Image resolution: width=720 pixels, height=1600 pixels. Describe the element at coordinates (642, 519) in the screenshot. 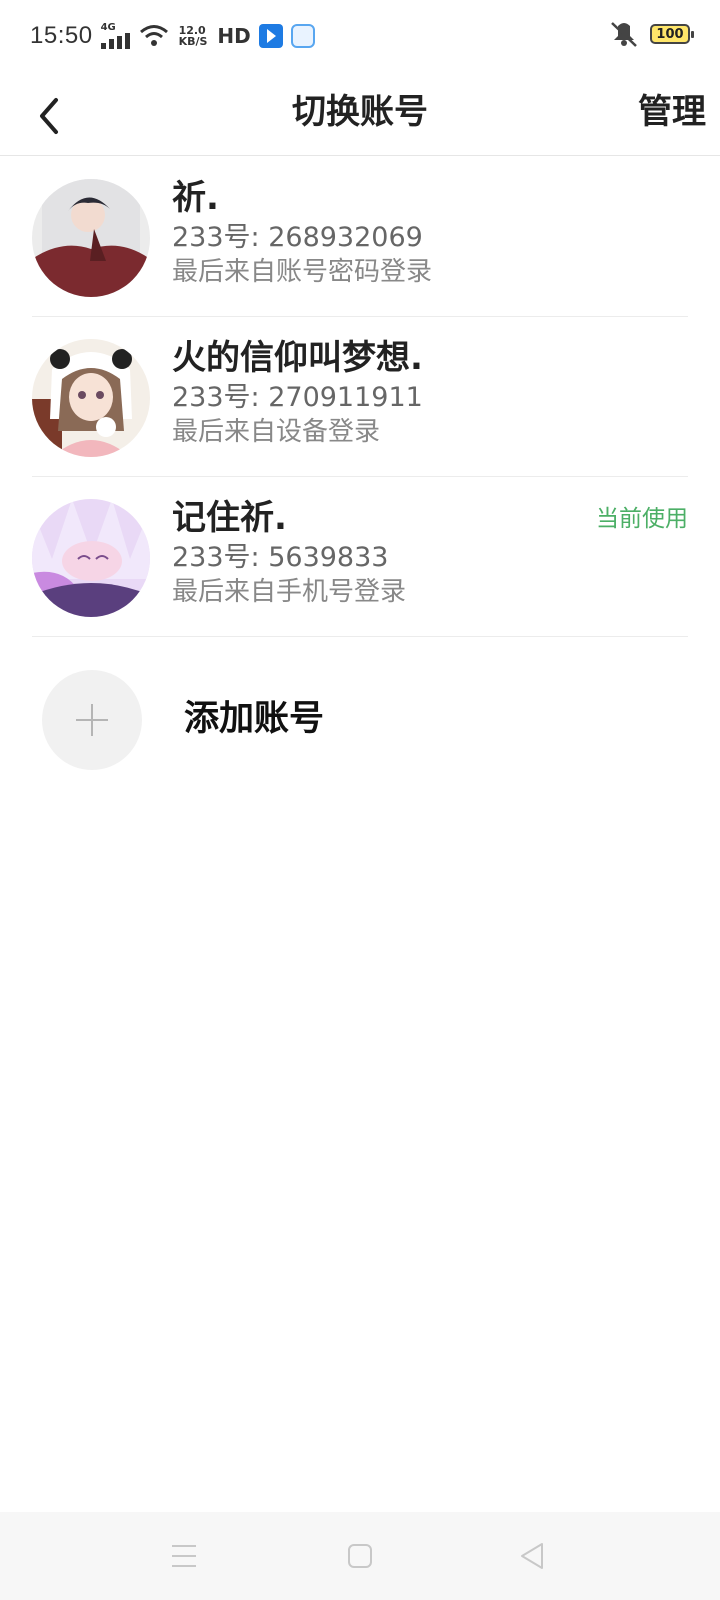

I see `current-account-badge: 当前使用` at that location.